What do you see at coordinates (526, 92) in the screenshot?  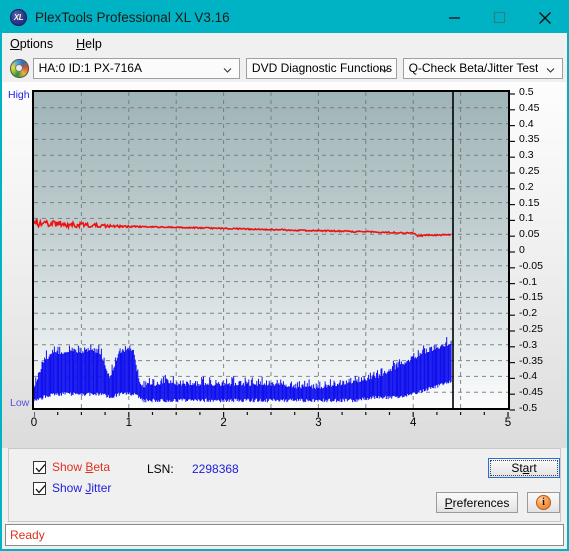 I see `y-tick-label: 0.5` at bounding box center [526, 92].